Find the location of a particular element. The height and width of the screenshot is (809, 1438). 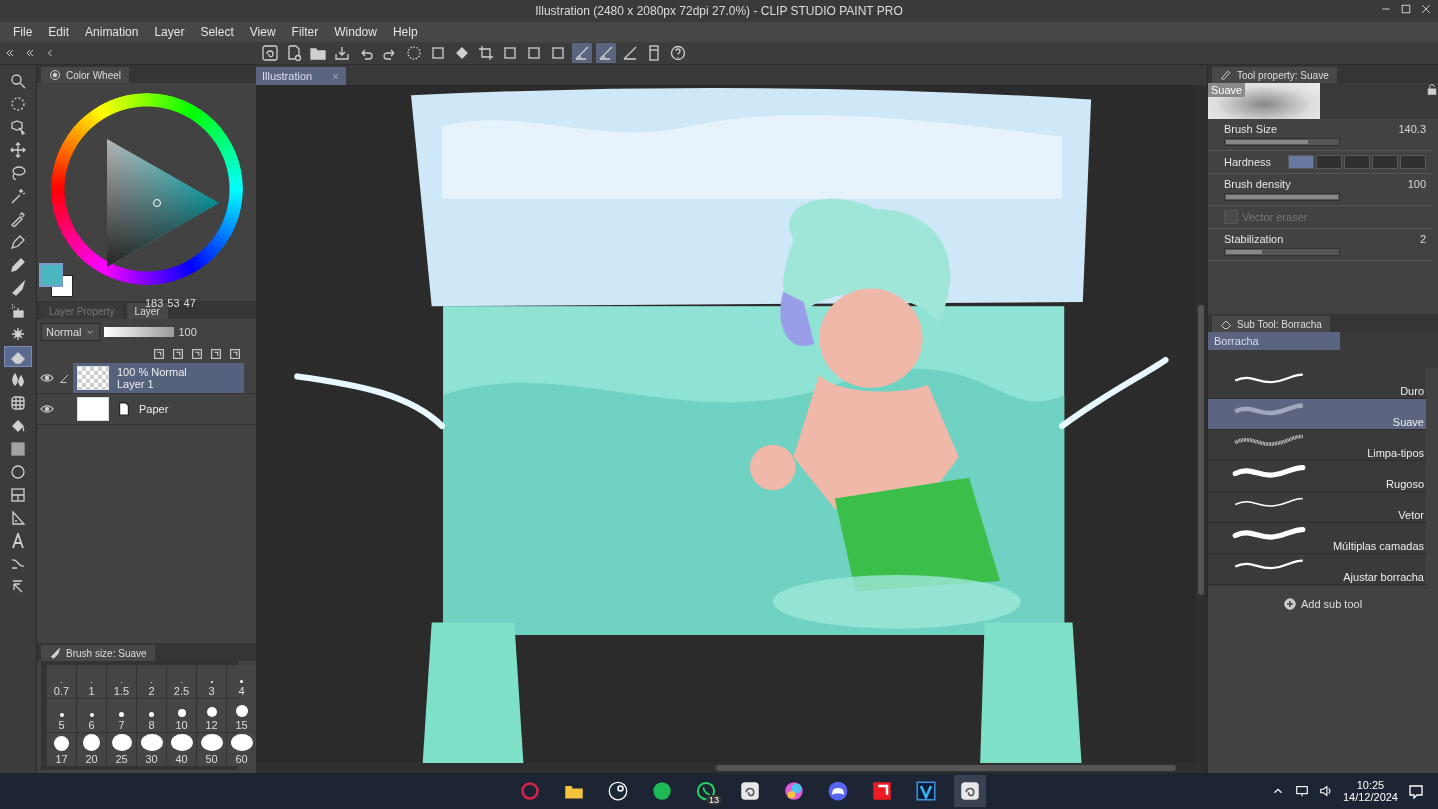

brush-size-preset: 10 is located at coordinates (181, 715).